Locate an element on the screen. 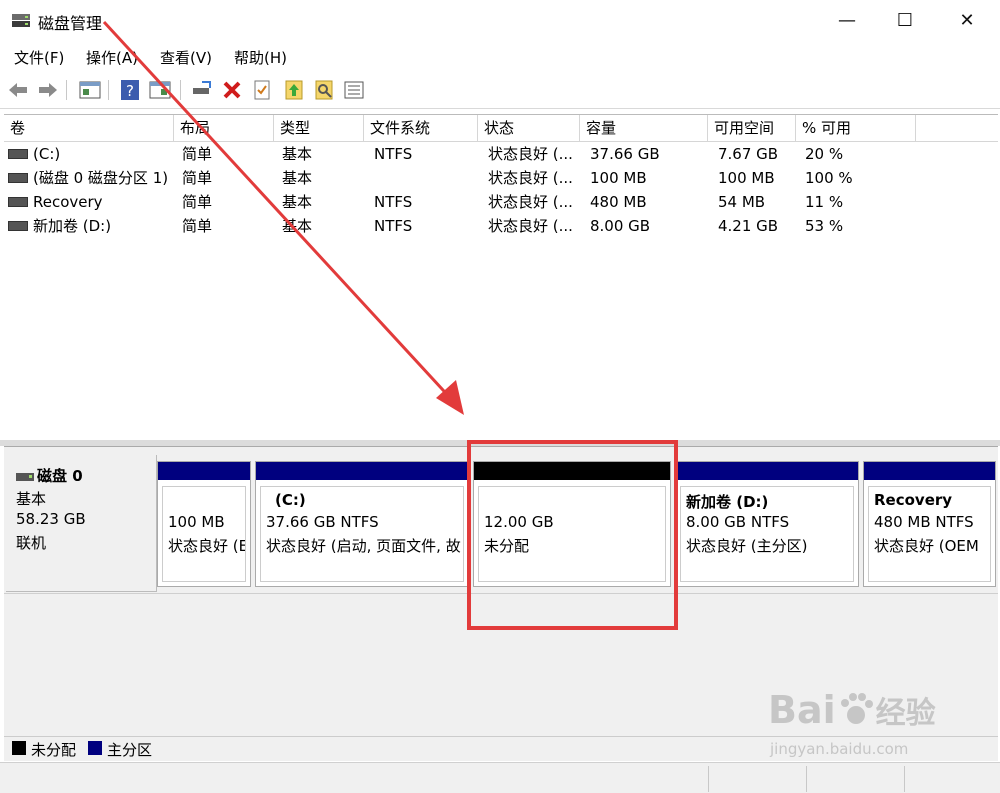 The height and width of the screenshot is (793, 1000). close-button: ✕ is located at coordinates (967, 21).